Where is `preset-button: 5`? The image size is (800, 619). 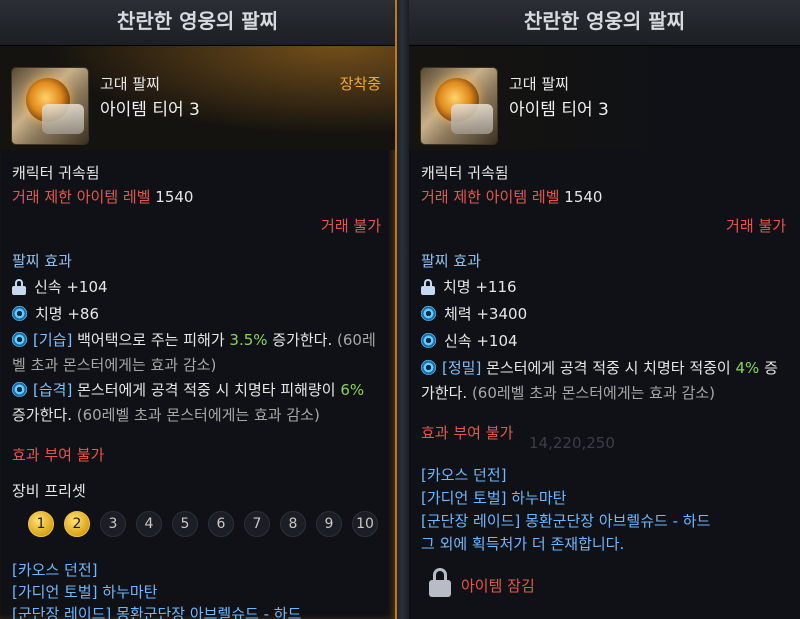 preset-button: 5 is located at coordinates (185, 524).